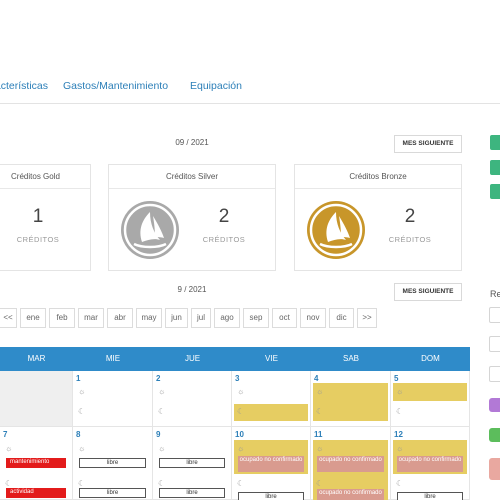 Image resolution: width=500 pixels, height=500 pixels. Describe the element at coordinates (24, 86) in the screenshot. I see `tab-caracteristicas: Características` at that location.